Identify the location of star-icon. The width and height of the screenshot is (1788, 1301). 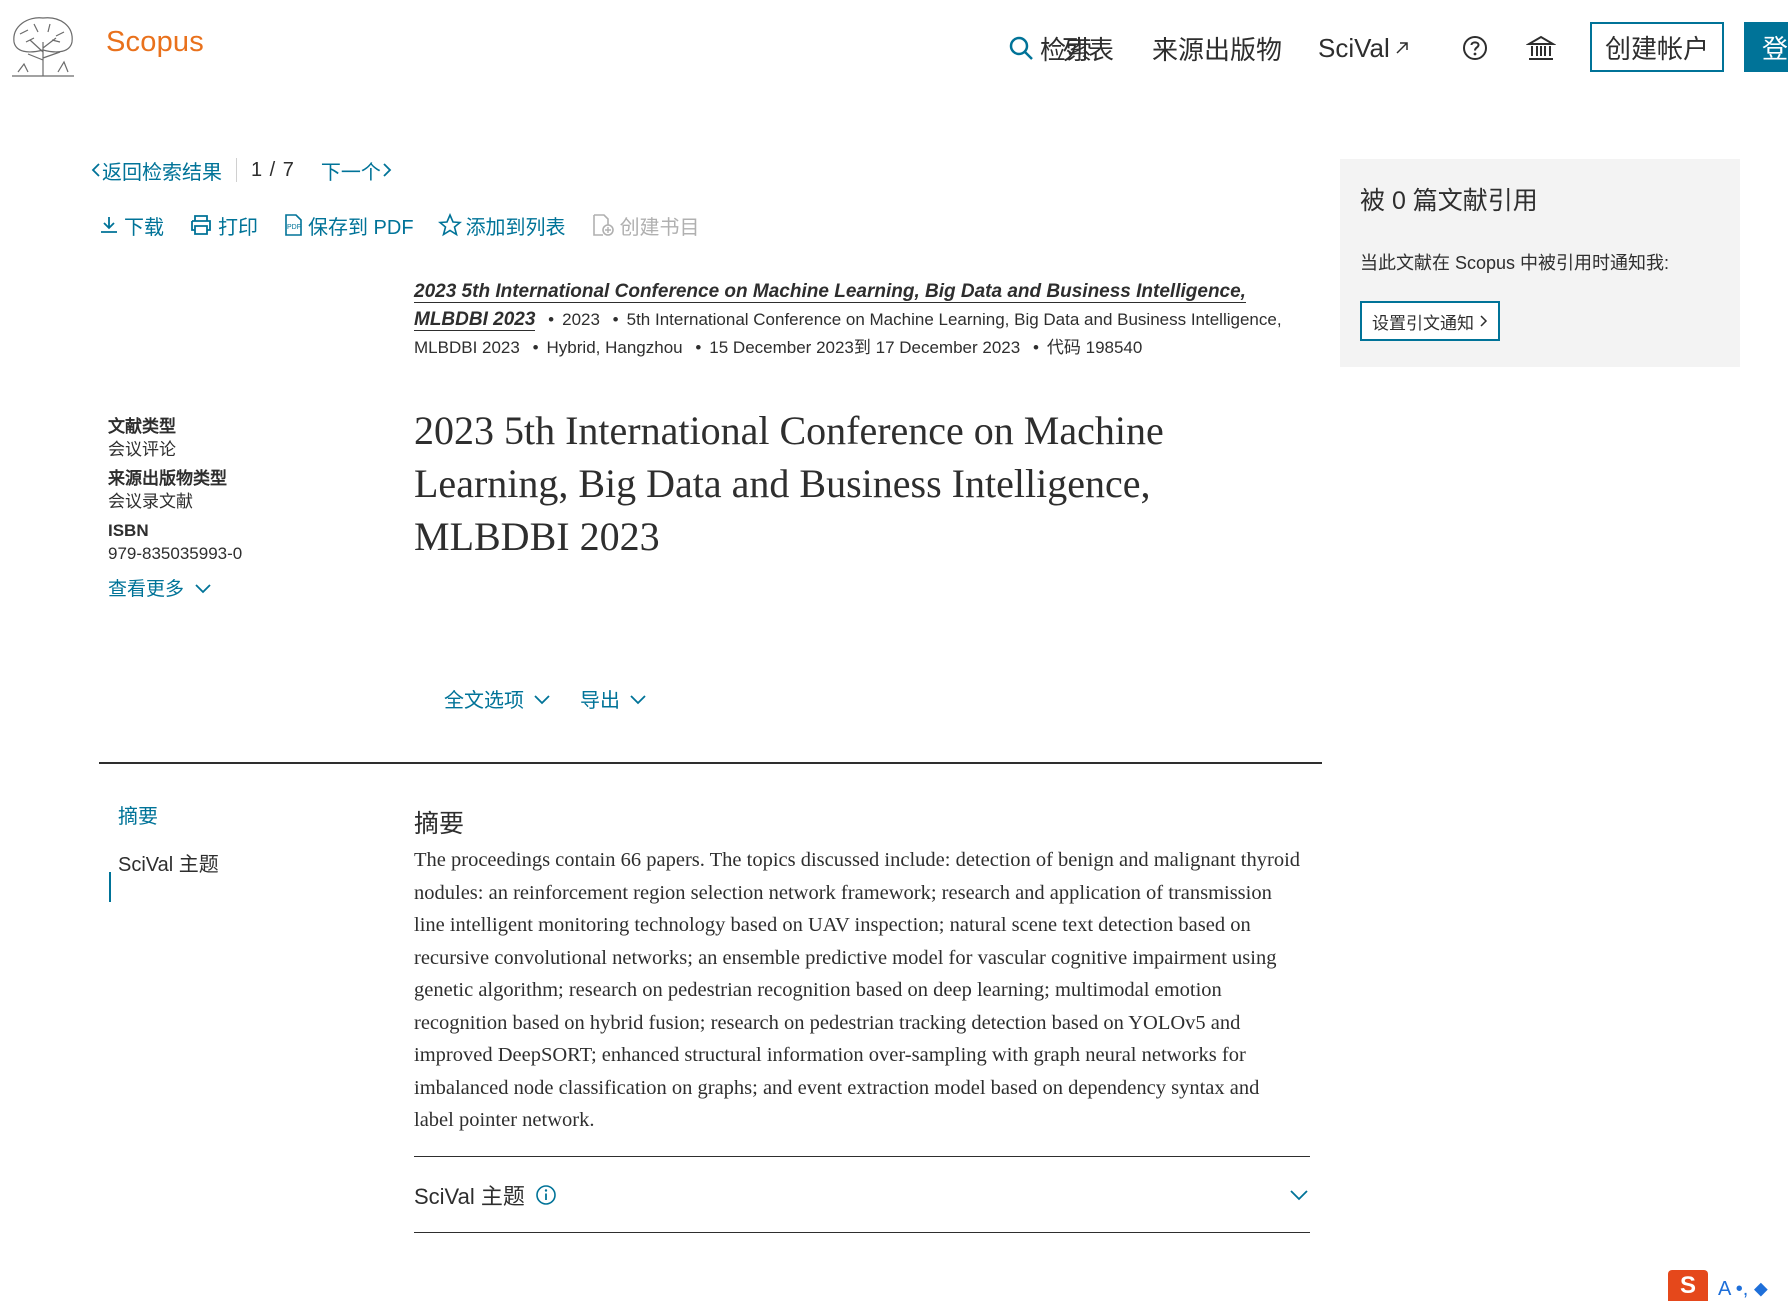
(449, 225).